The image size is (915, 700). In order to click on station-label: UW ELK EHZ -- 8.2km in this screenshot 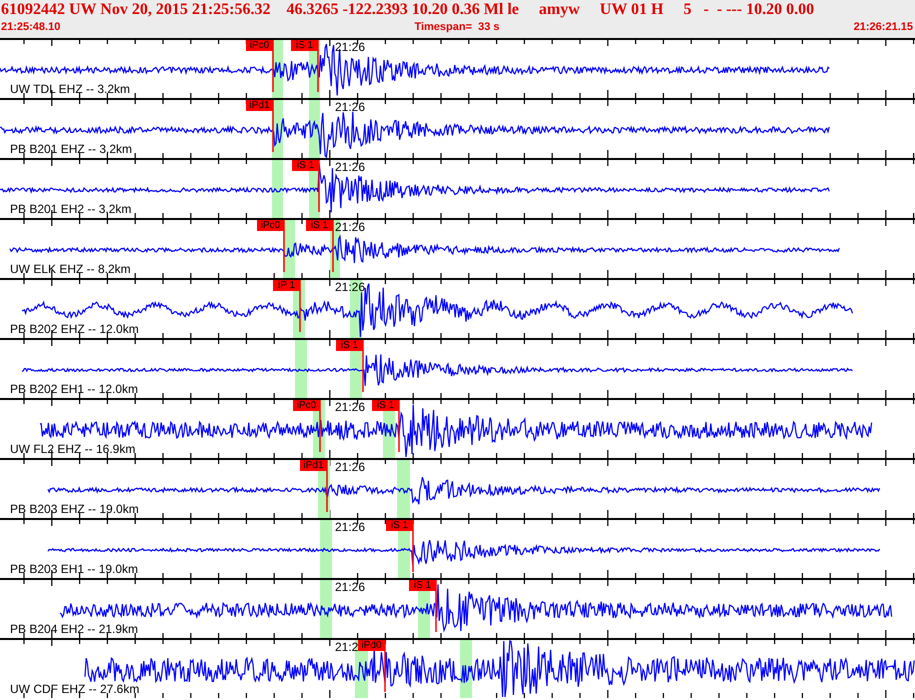, I will do `click(70, 269)`.